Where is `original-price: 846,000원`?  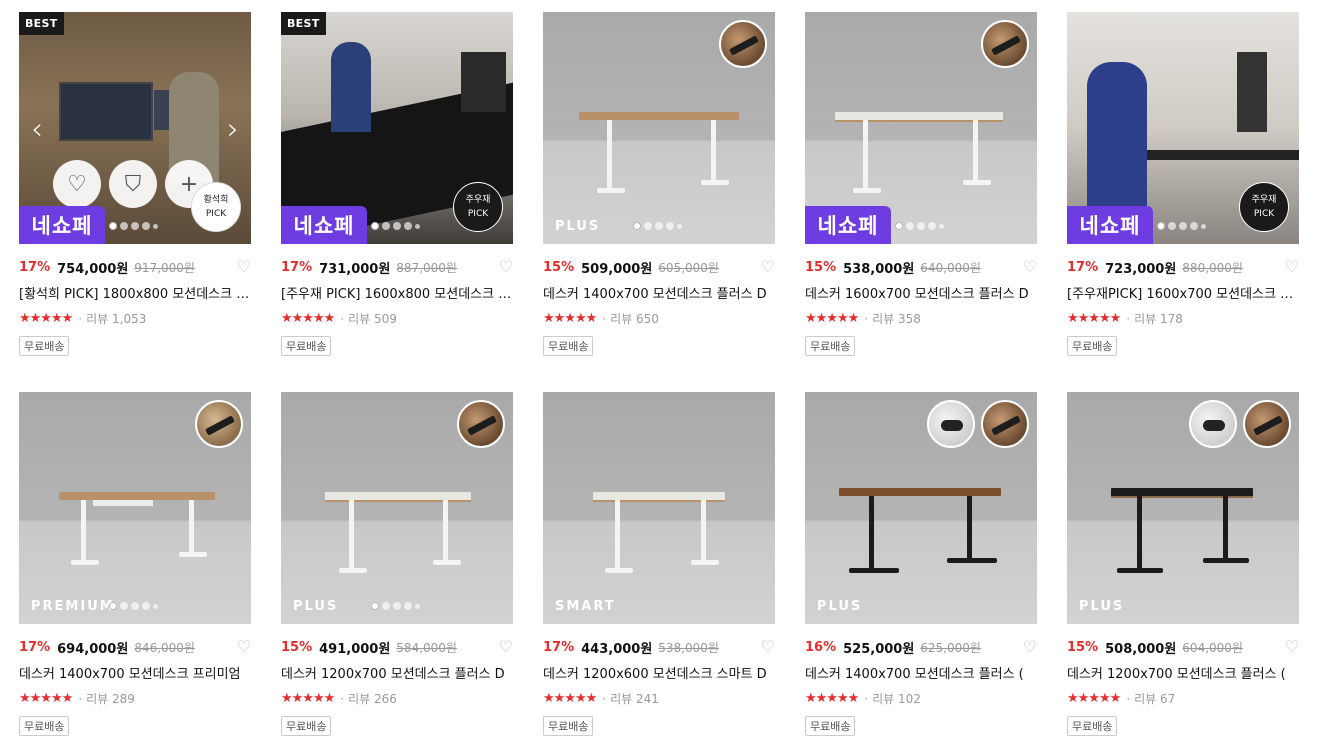 original-price: 846,000원 is located at coordinates (164, 647).